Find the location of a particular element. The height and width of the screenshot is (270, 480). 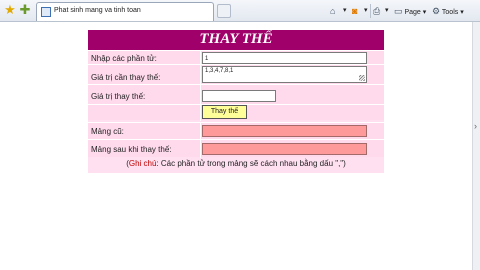

print-button: ⎙ is located at coordinates (376, 11).